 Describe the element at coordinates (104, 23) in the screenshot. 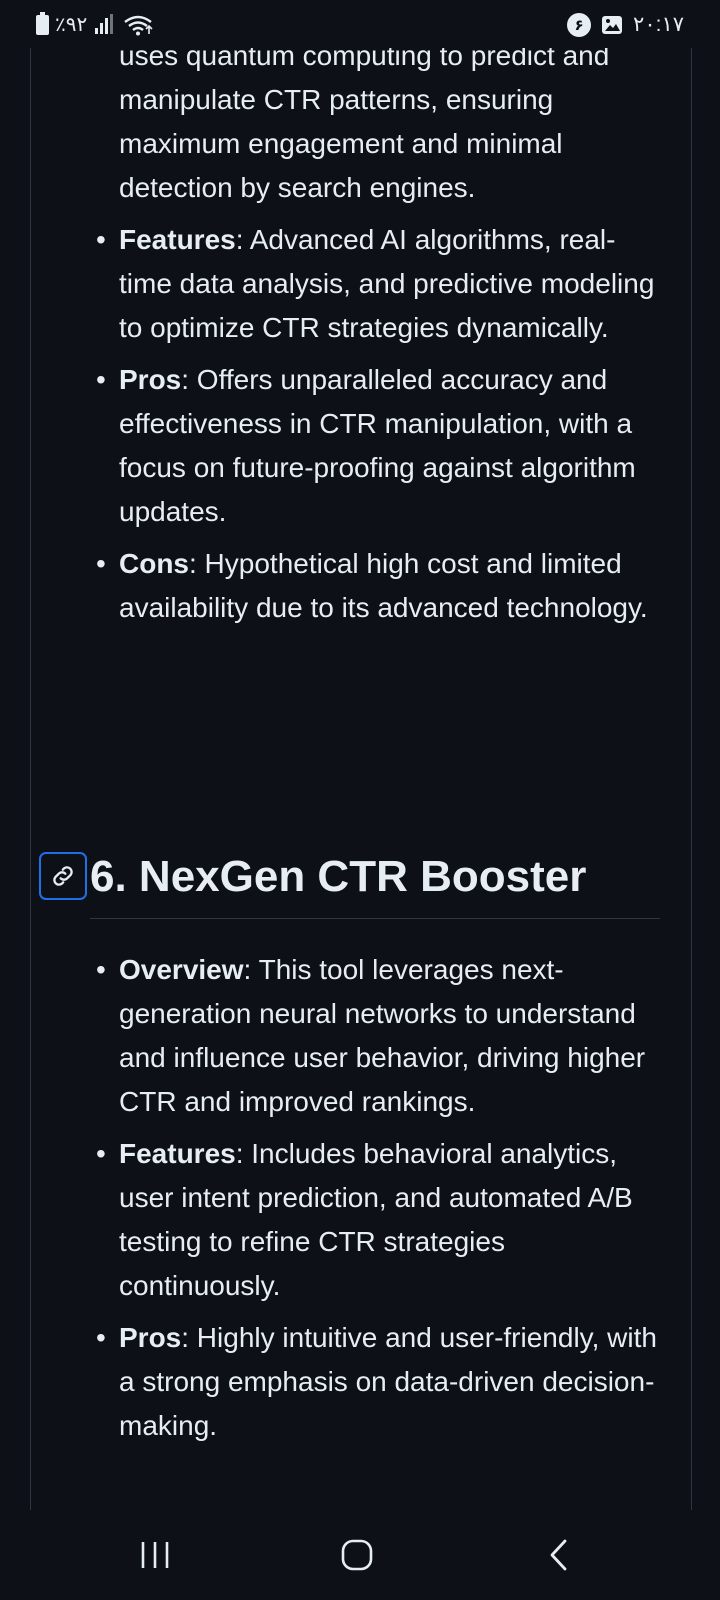

I see `signal-icon` at that location.